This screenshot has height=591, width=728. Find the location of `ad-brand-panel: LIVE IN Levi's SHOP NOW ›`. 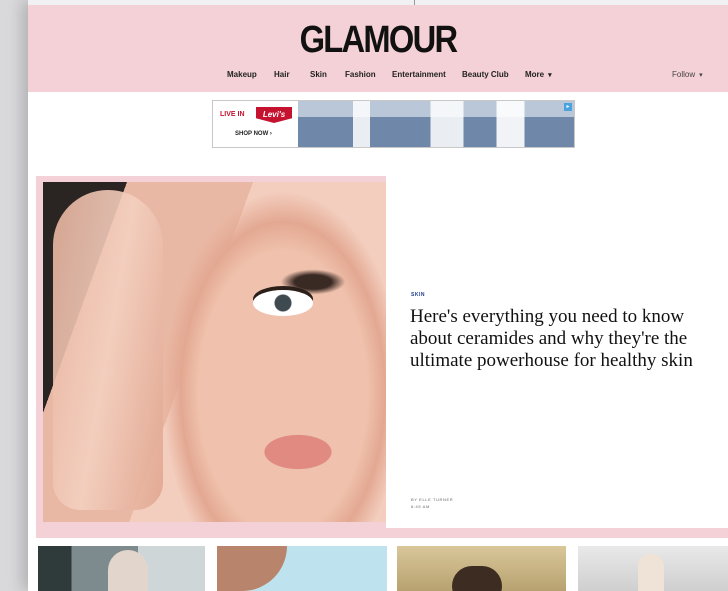

ad-brand-panel: LIVE IN Levi's SHOP NOW › is located at coordinates (255, 124).